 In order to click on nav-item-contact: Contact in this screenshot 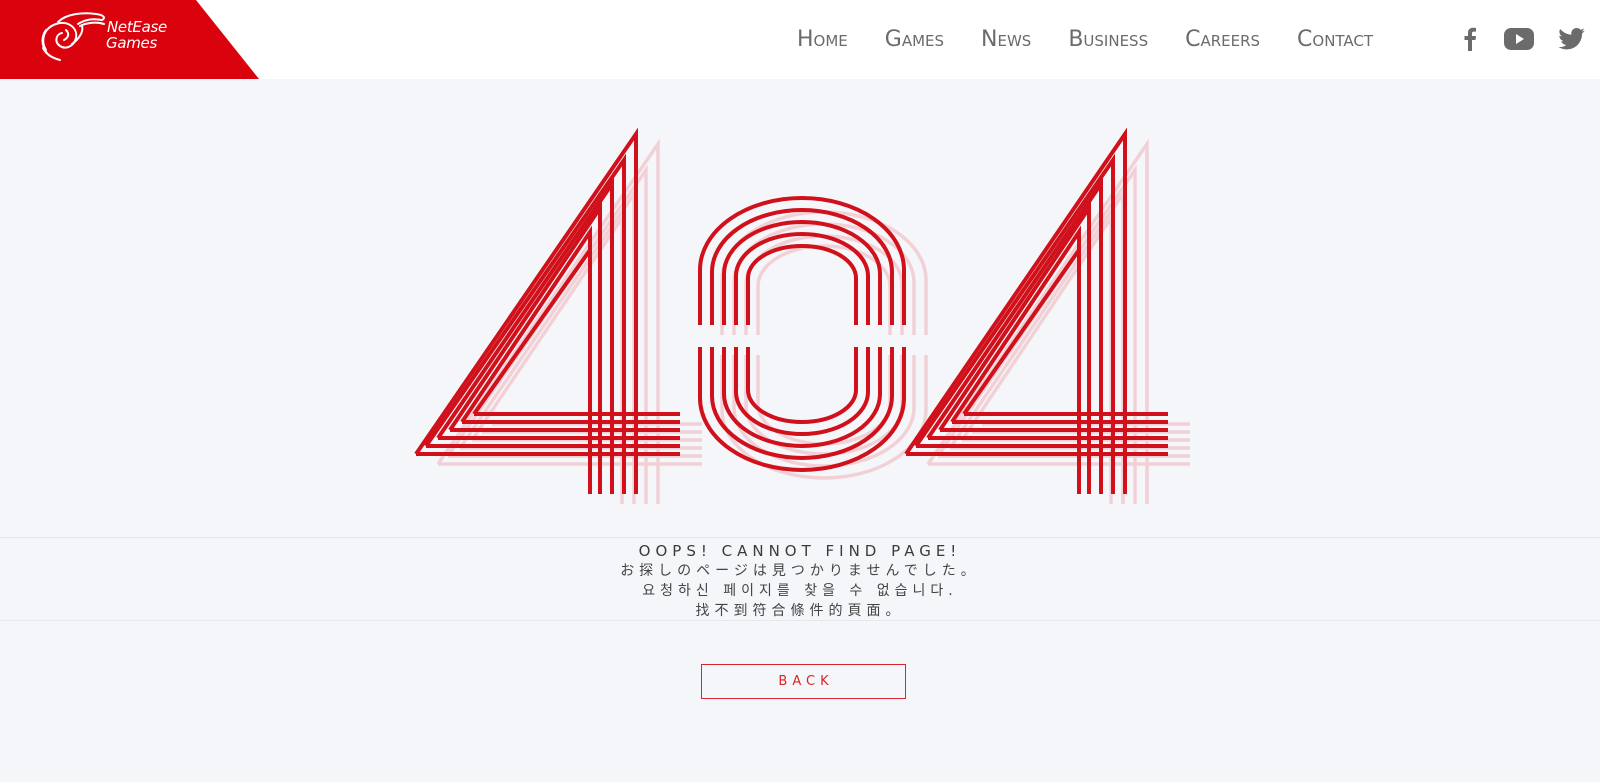, I will do `click(1335, 39)`.